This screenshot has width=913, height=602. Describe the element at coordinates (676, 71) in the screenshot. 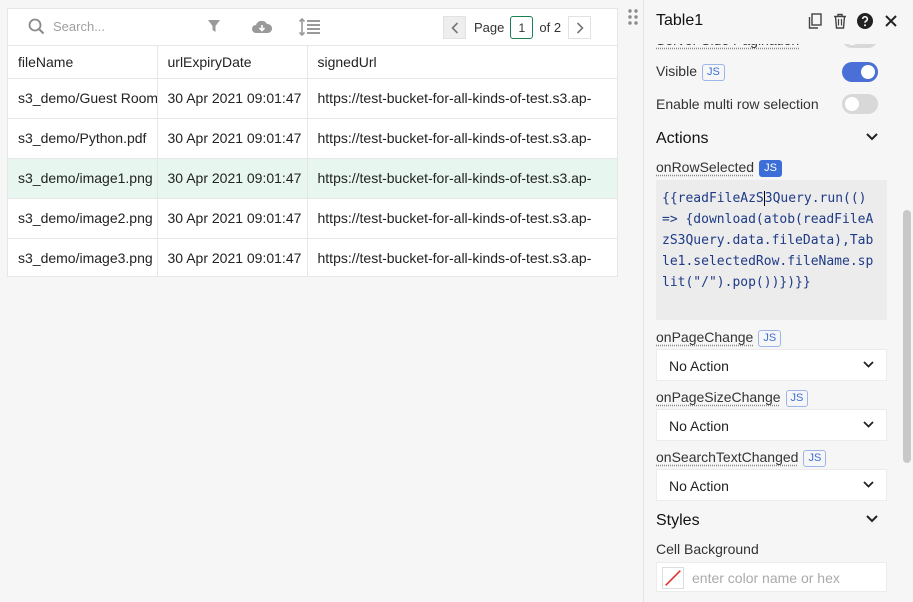

I see `visible-label-text: Visible` at that location.